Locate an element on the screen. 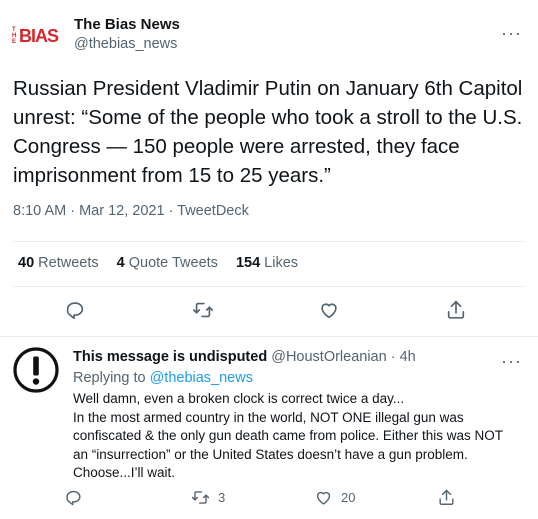  replying-to: Replying to @thebias_news is located at coordinates (163, 378).